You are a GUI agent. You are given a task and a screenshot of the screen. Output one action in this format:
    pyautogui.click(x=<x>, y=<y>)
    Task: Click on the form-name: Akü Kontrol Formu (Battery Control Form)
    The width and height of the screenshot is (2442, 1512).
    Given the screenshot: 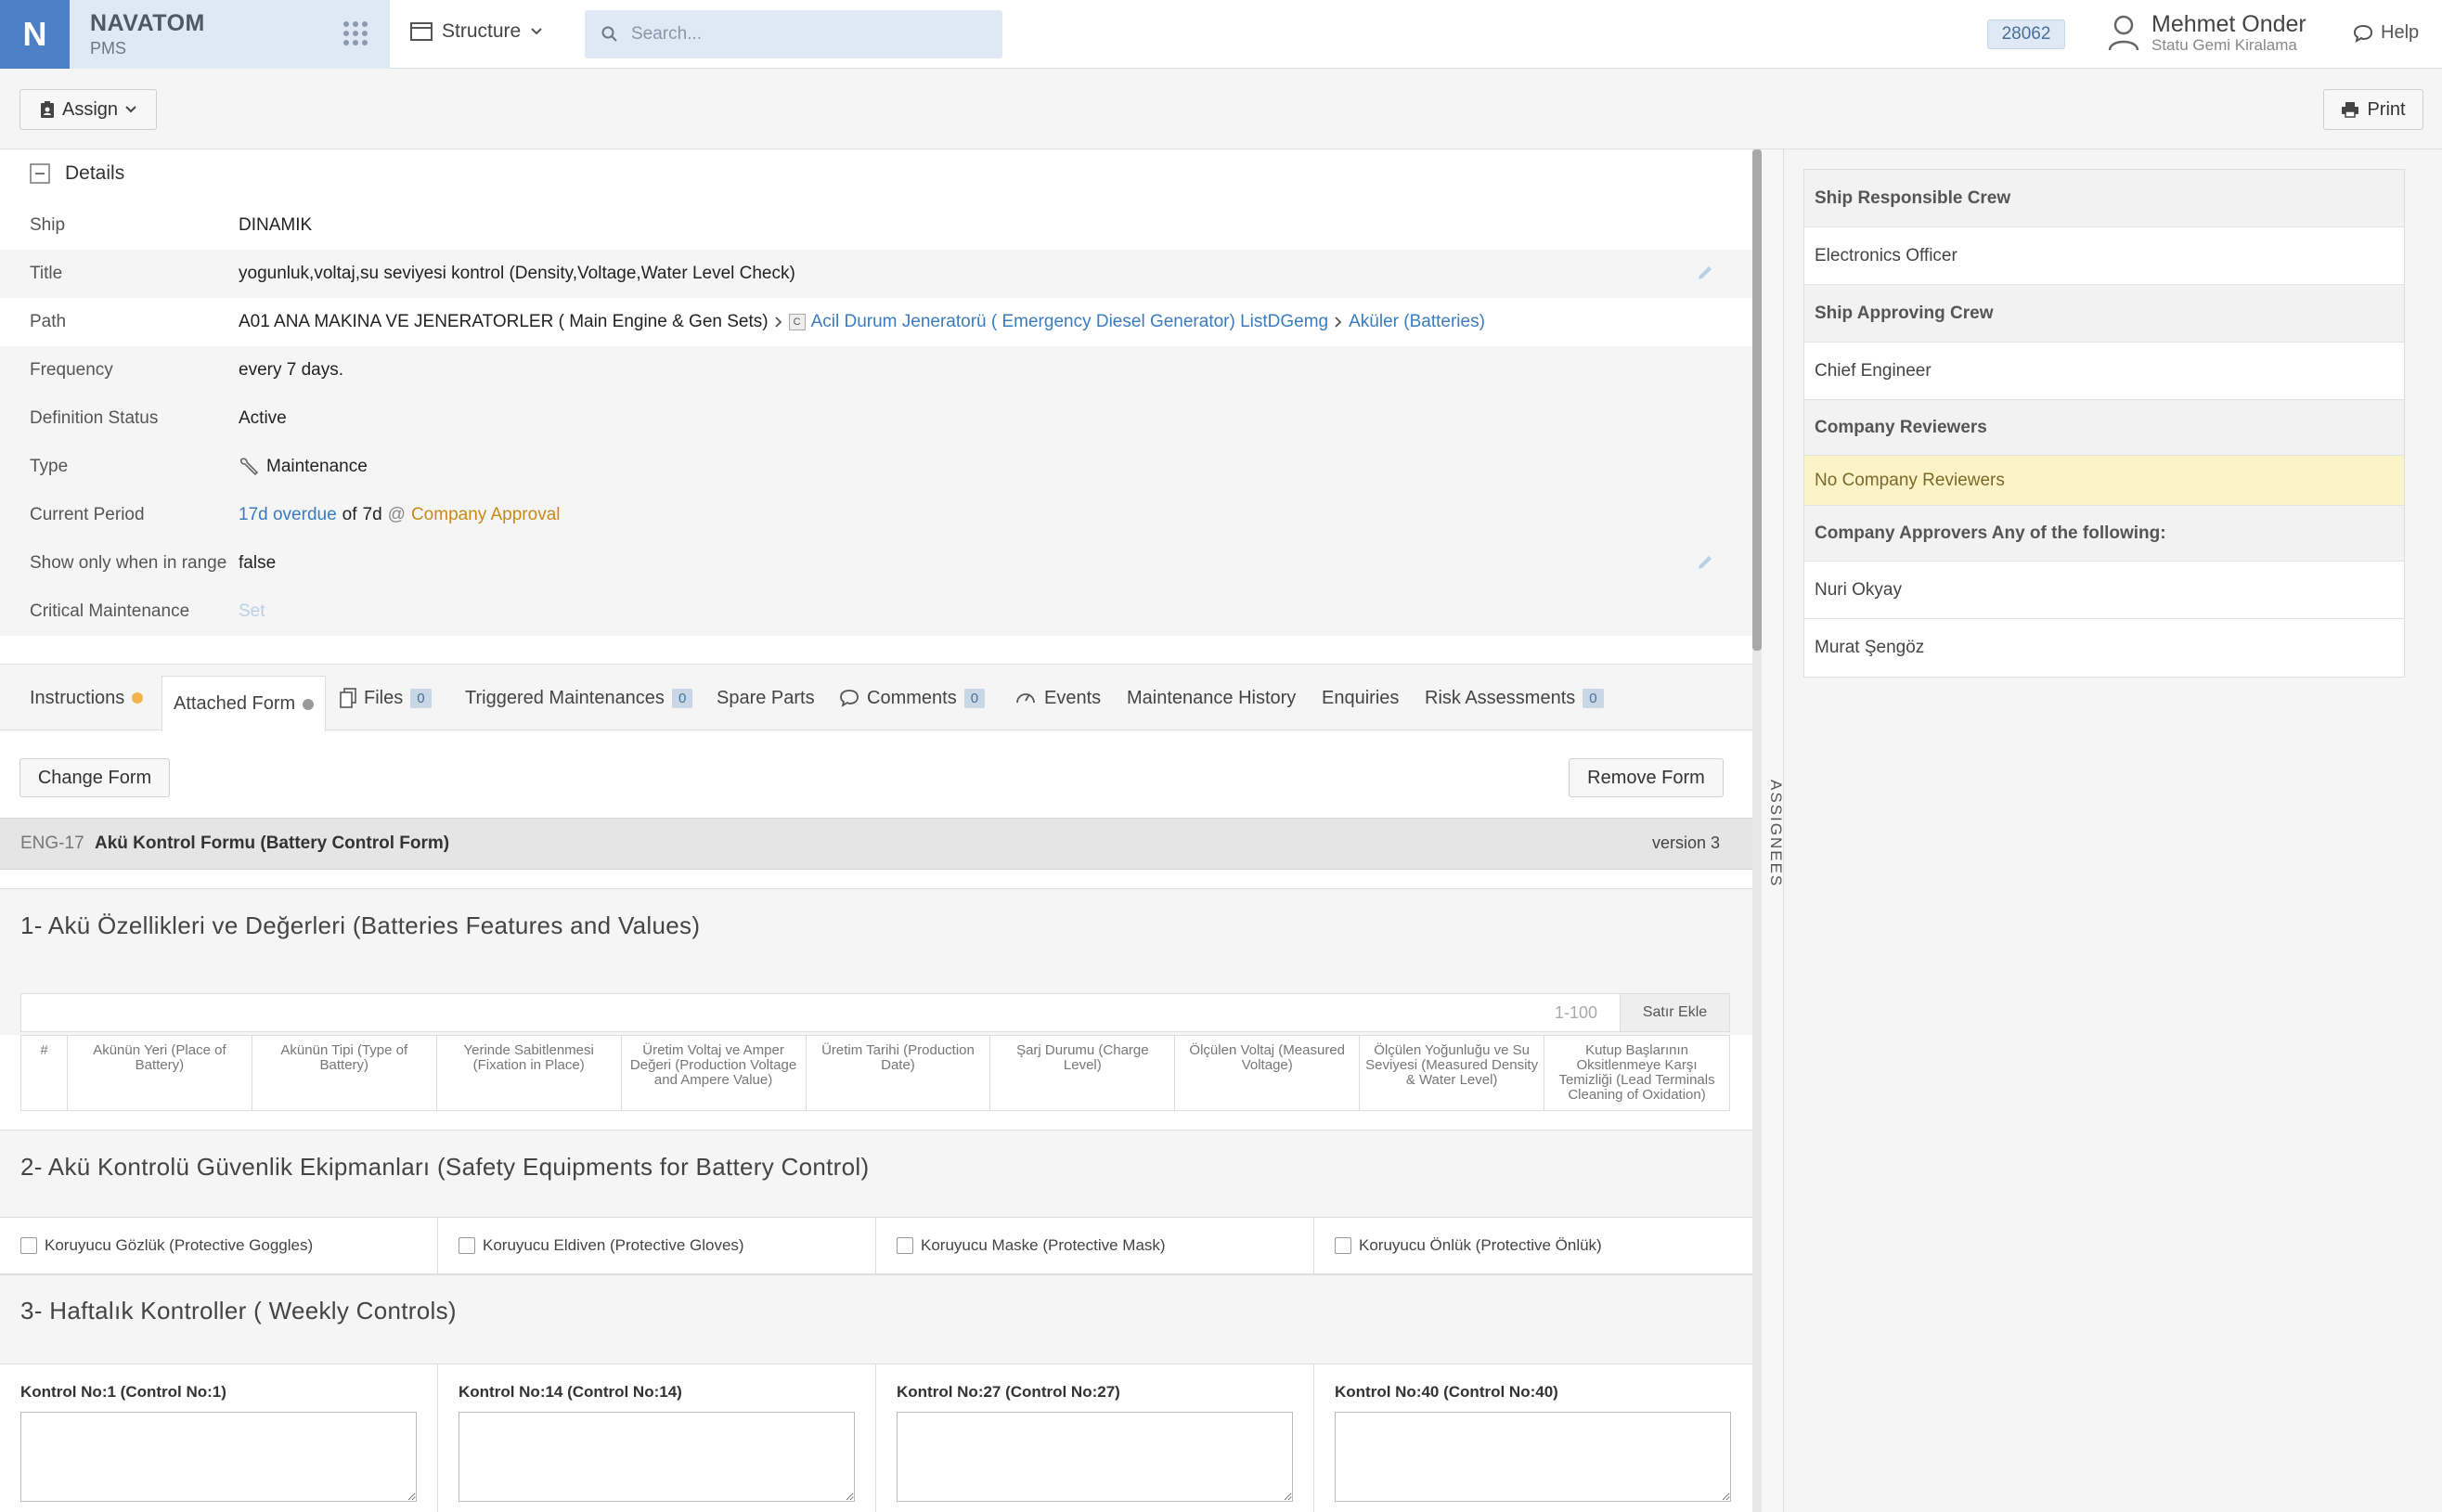 What is the action you would take?
    pyautogui.click(x=272, y=843)
    